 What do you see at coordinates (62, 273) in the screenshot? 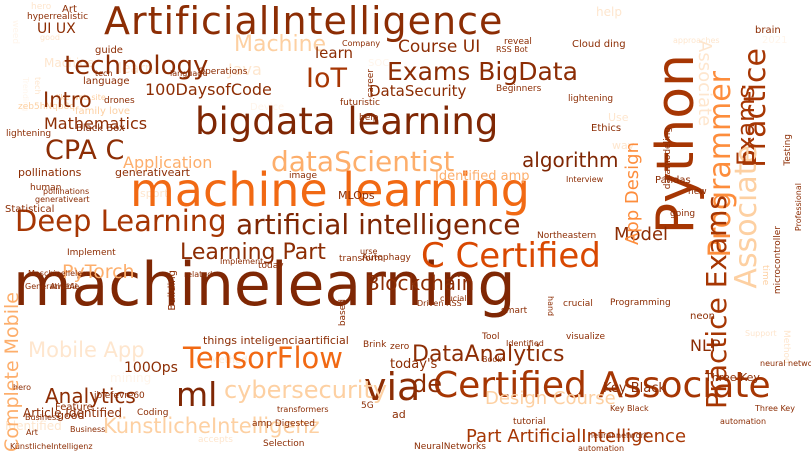
I see `word-career: Maschinellelerne` at bounding box center [62, 273].